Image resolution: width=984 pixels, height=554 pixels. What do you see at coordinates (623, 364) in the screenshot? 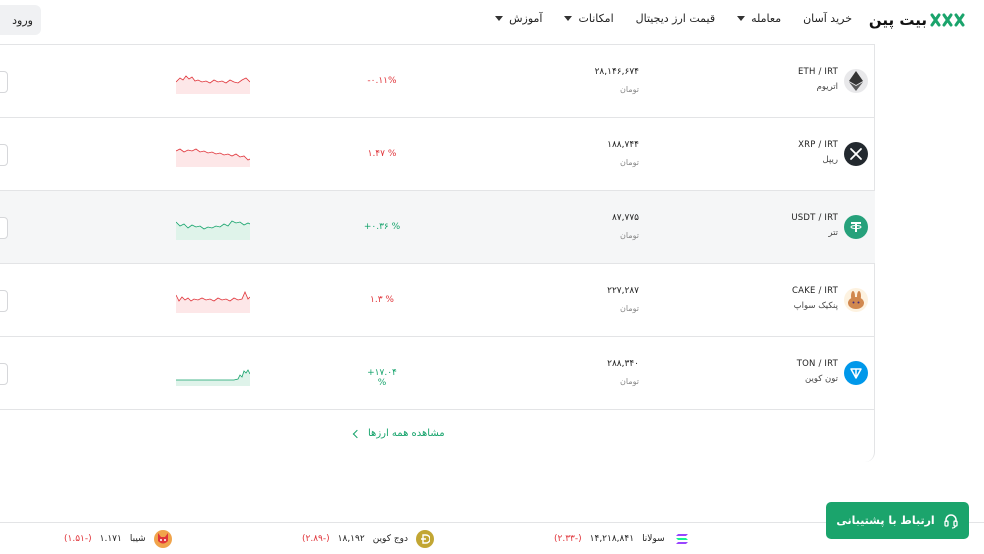
I see `coin-price: ۲۸۸,۳۴۰` at bounding box center [623, 364].